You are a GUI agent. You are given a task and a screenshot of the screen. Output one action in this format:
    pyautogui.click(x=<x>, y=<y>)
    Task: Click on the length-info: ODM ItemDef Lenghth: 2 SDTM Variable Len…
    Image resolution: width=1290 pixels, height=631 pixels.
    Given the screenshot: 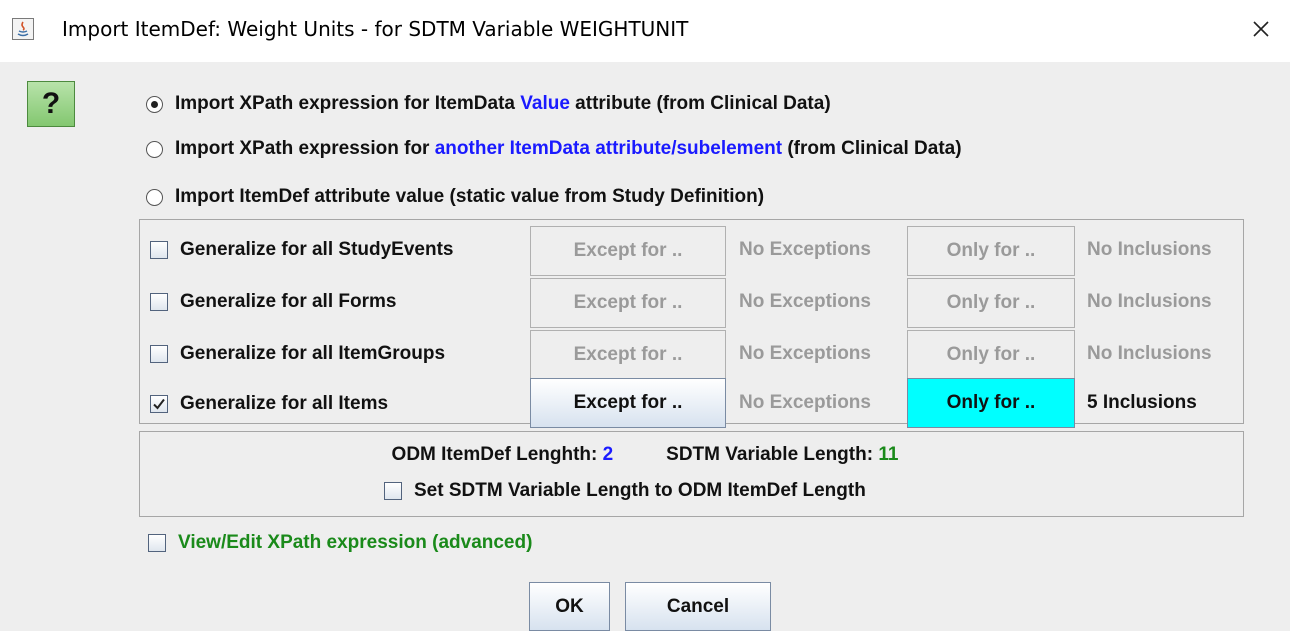 What is the action you would take?
    pyautogui.click(x=645, y=455)
    